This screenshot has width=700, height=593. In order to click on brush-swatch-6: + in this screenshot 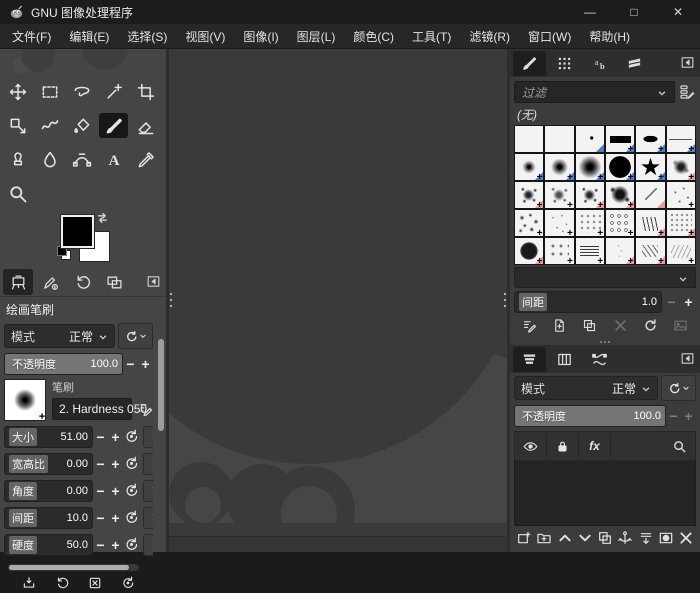, I will do `click(680, 139)`.